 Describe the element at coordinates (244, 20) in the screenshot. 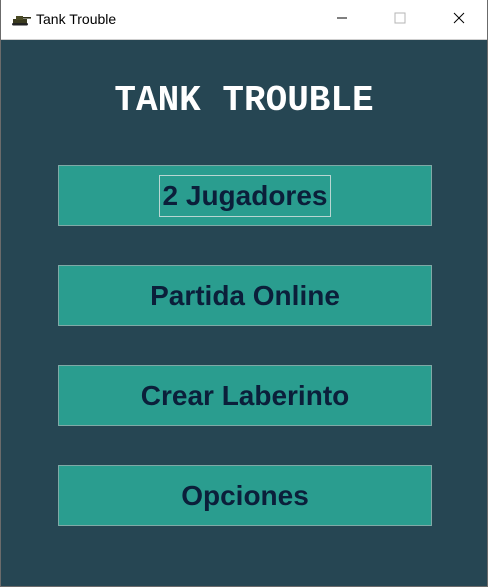

I see `title-bar: Tank Trouble` at that location.